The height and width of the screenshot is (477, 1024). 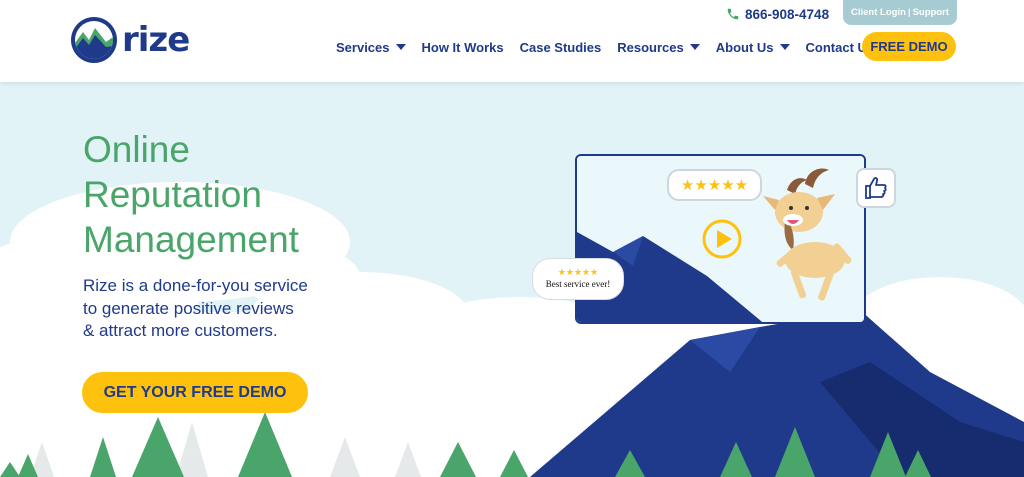 I want to click on nav-how-it-works-label: How It Works, so click(x=462, y=47).